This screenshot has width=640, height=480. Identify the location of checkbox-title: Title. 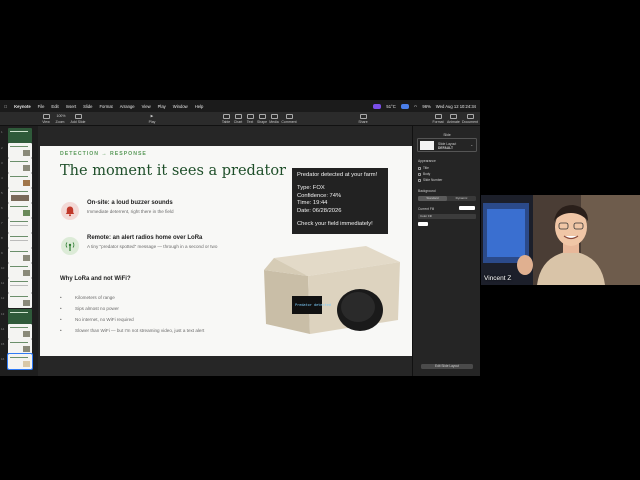
(423, 168).